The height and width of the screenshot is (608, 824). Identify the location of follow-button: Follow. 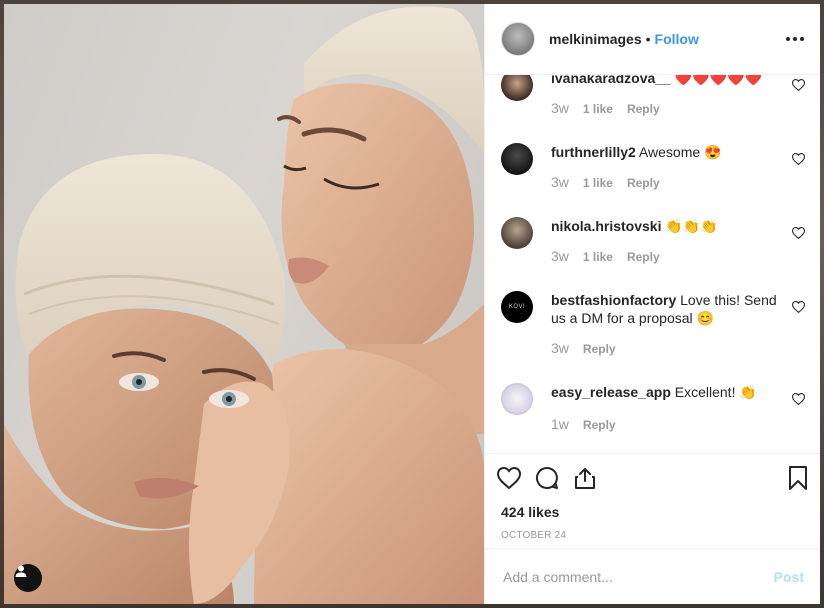
(677, 39).